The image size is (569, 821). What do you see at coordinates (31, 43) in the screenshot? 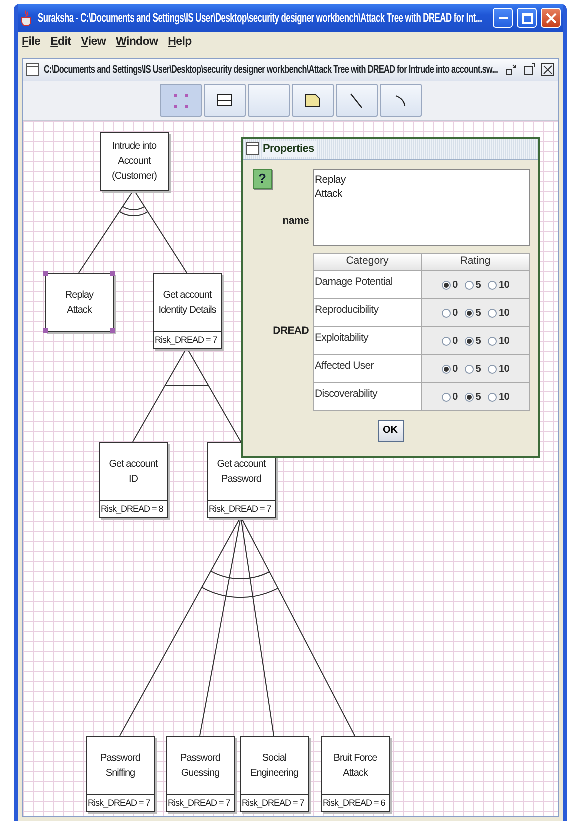
I see `menu-item: File` at bounding box center [31, 43].